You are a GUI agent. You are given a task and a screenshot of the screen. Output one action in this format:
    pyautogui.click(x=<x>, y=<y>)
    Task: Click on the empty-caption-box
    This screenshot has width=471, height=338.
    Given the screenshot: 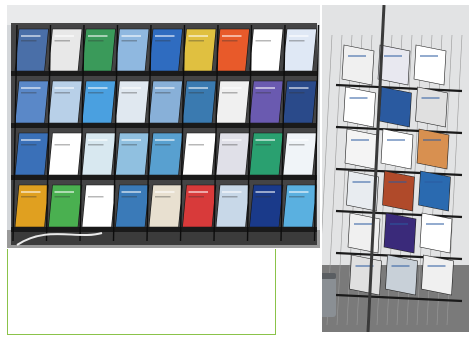 What is the action you would take?
    pyautogui.click(x=141, y=292)
    